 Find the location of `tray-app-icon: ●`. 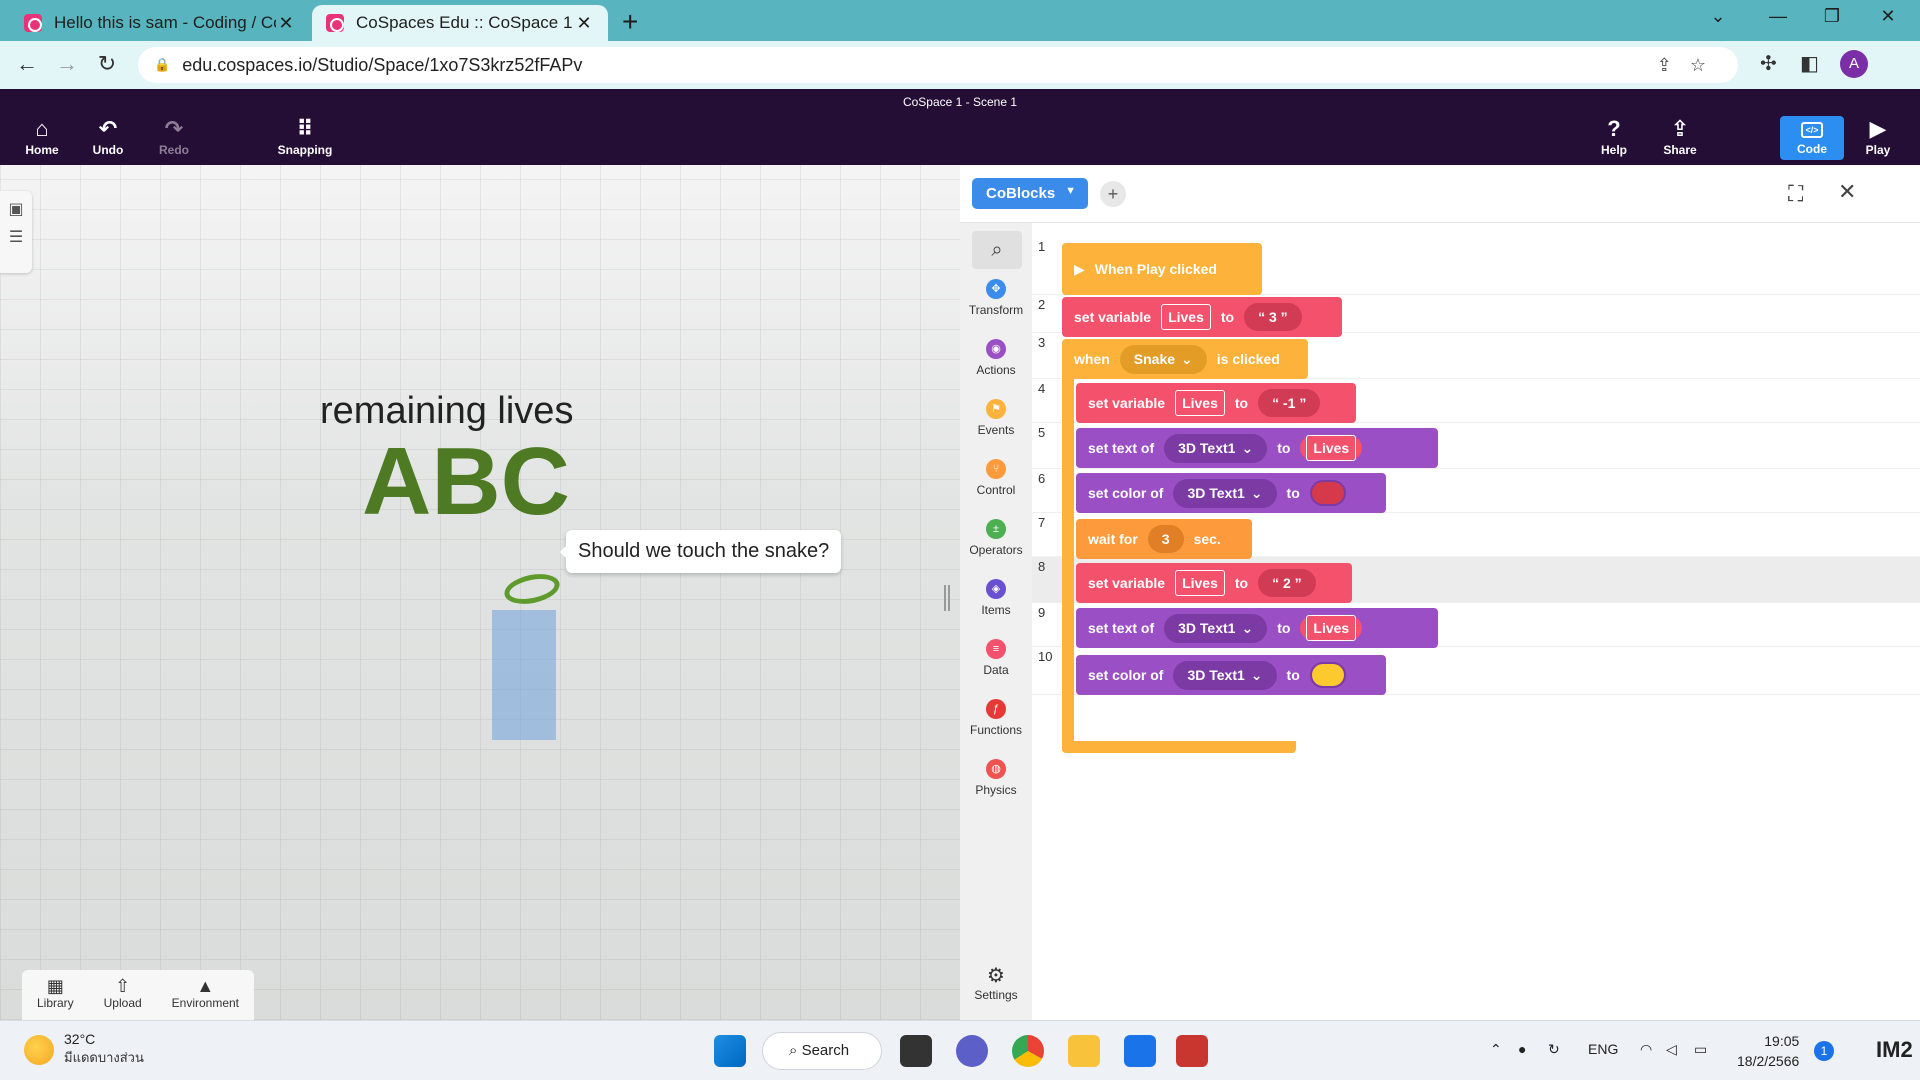

tray-app-icon: ● is located at coordinates (1522, 1049).